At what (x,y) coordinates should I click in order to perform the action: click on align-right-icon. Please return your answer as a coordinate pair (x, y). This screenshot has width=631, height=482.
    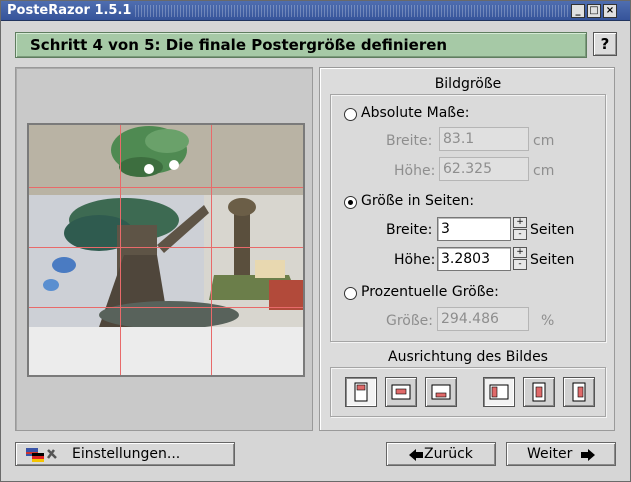
    Looking at the image, I should click on (579, 392).